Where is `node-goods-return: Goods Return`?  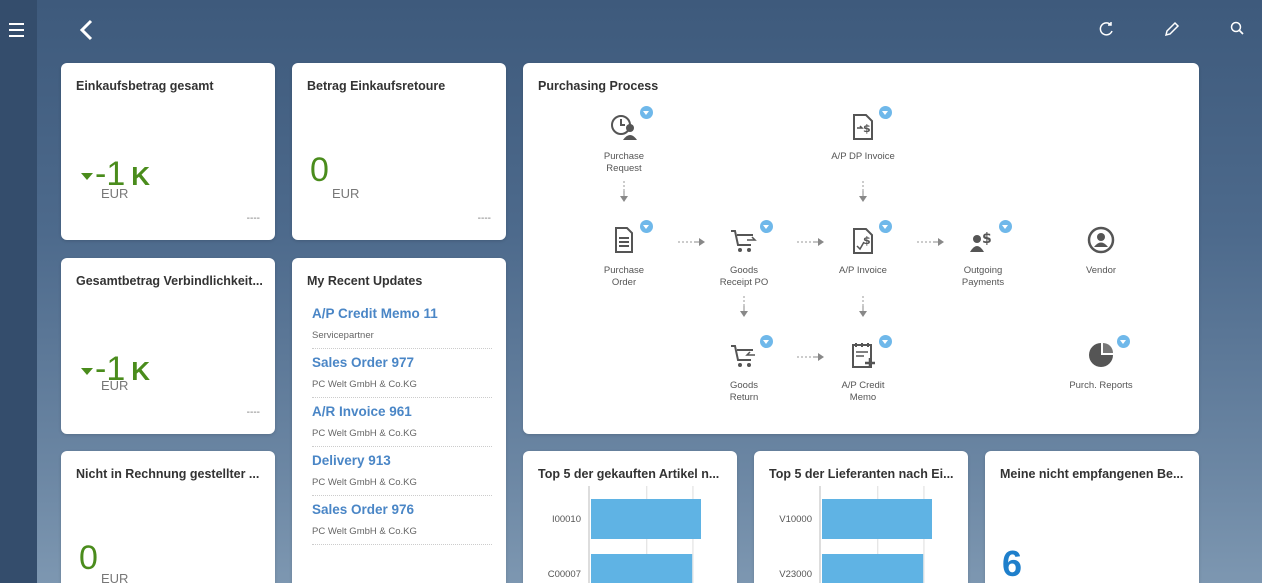 node-goods-return: Goods Return is located at coordinates (744, 369).